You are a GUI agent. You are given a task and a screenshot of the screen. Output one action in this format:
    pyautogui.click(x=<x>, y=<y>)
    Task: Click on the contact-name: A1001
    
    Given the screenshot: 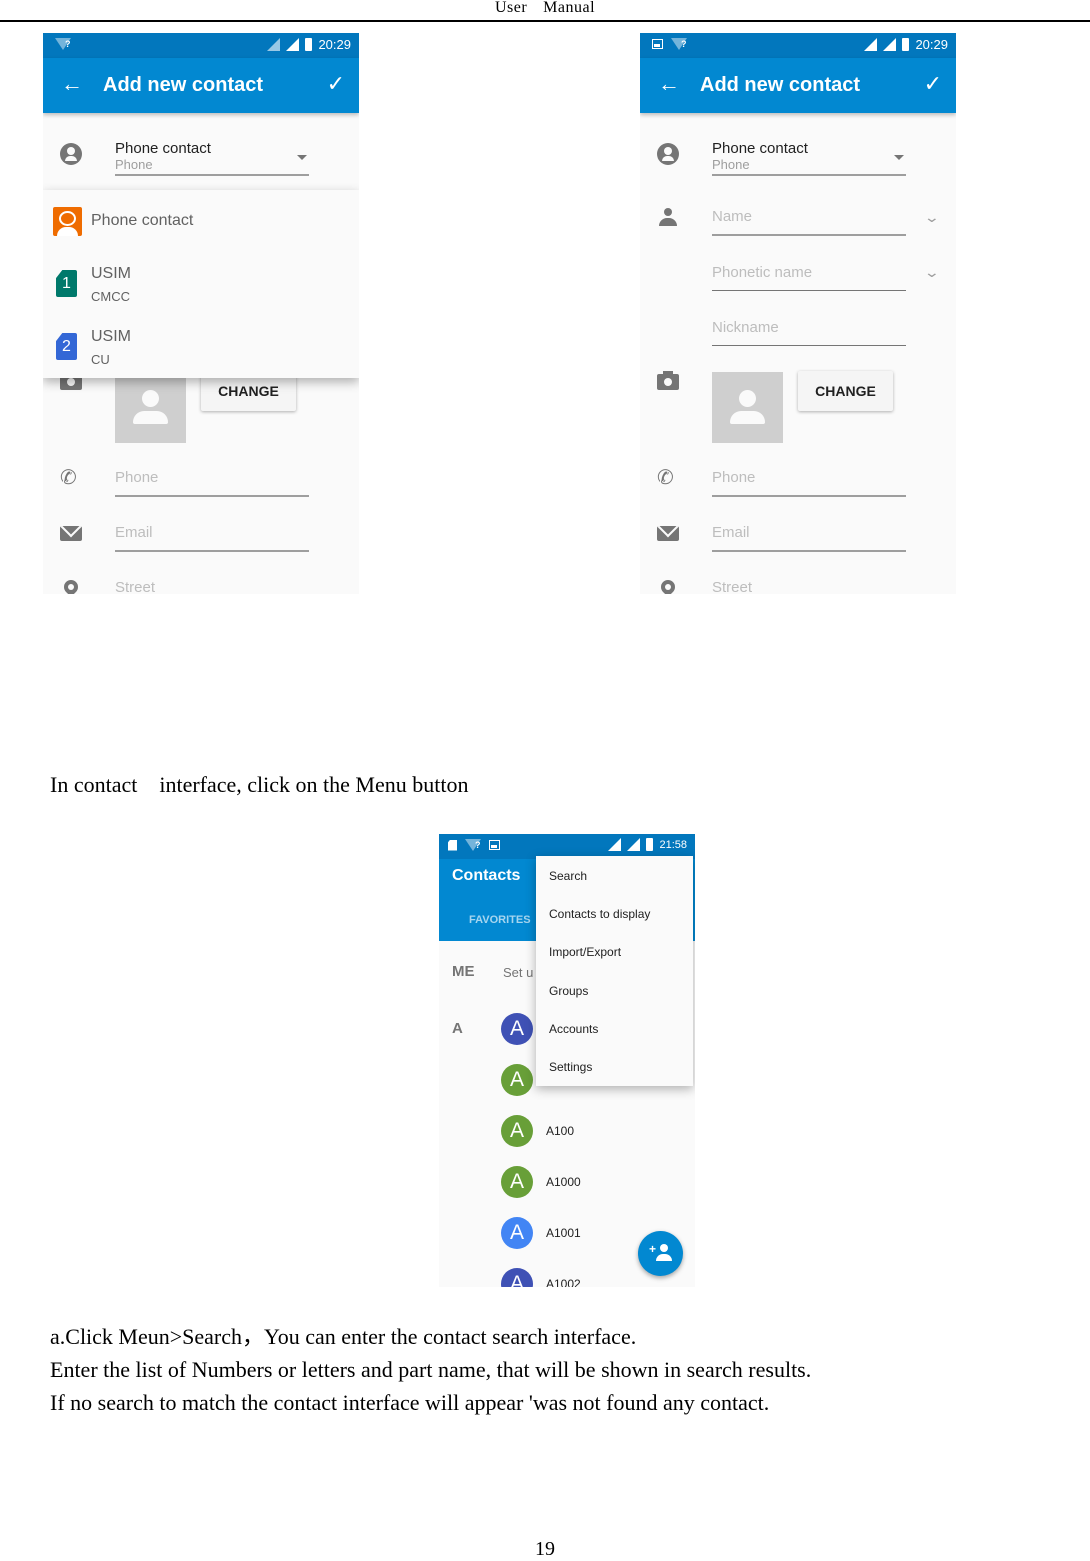 What is the action you would take?
    pyautogui.click(x=563, y=1233)
    